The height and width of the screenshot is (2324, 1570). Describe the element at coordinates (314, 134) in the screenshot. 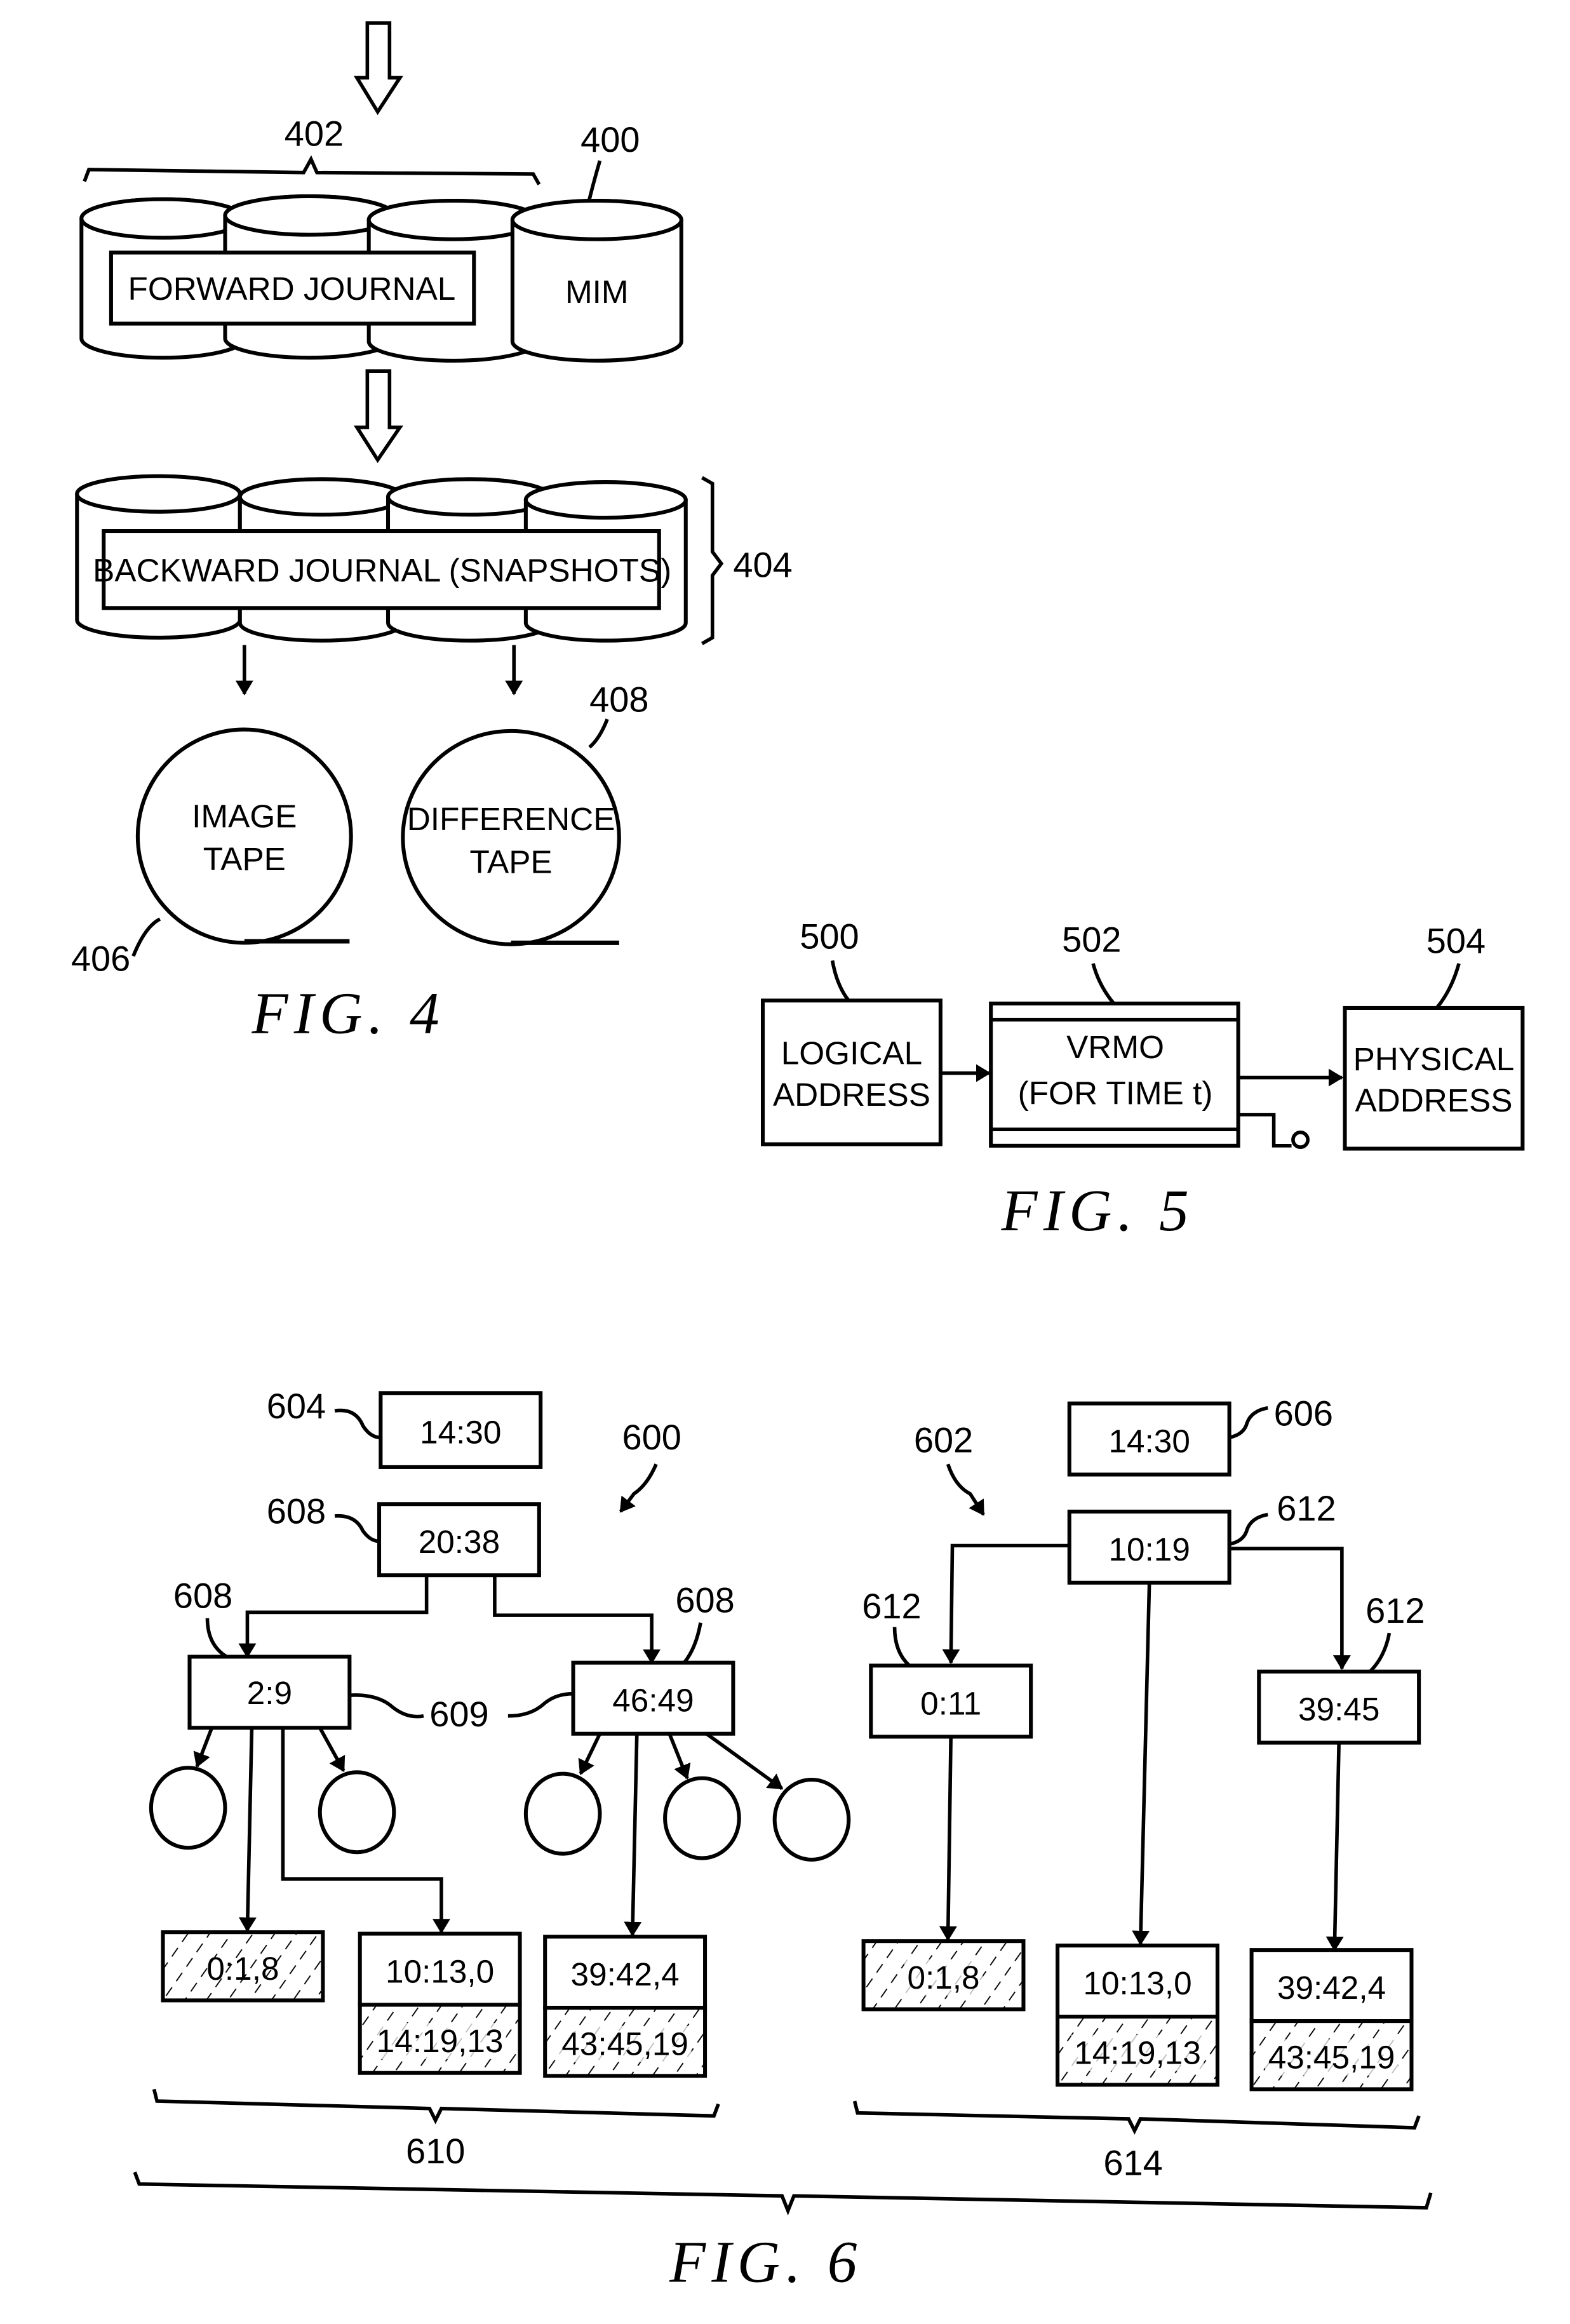

I see `ref-402: 402` at that location.